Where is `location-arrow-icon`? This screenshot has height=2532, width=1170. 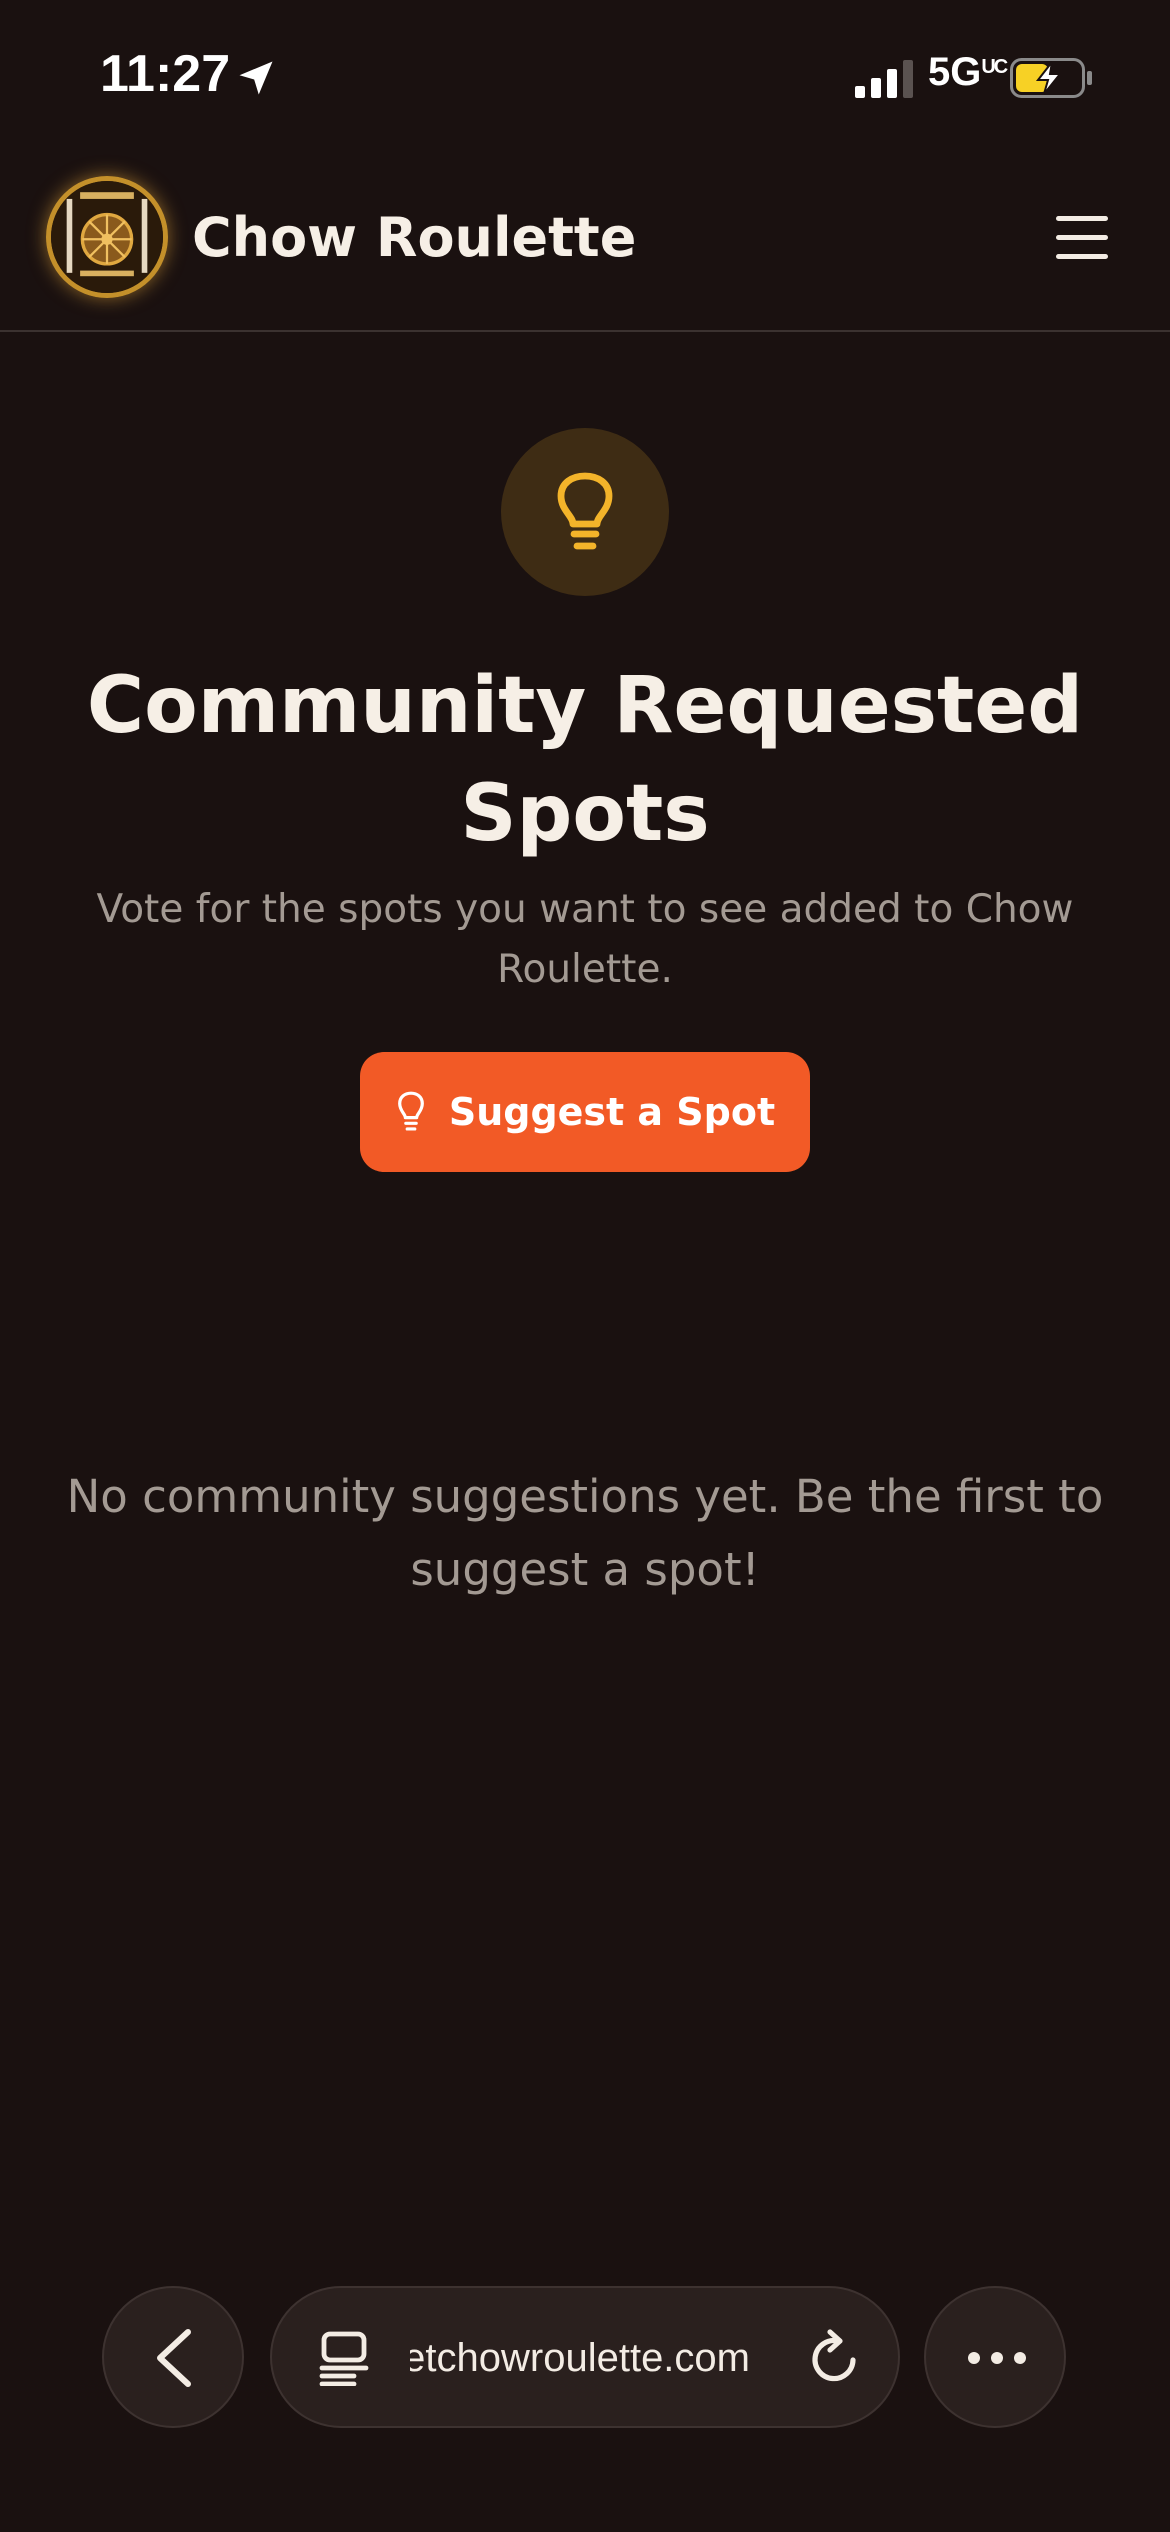 location-arrow-icon is located at coordinates (256, 78).